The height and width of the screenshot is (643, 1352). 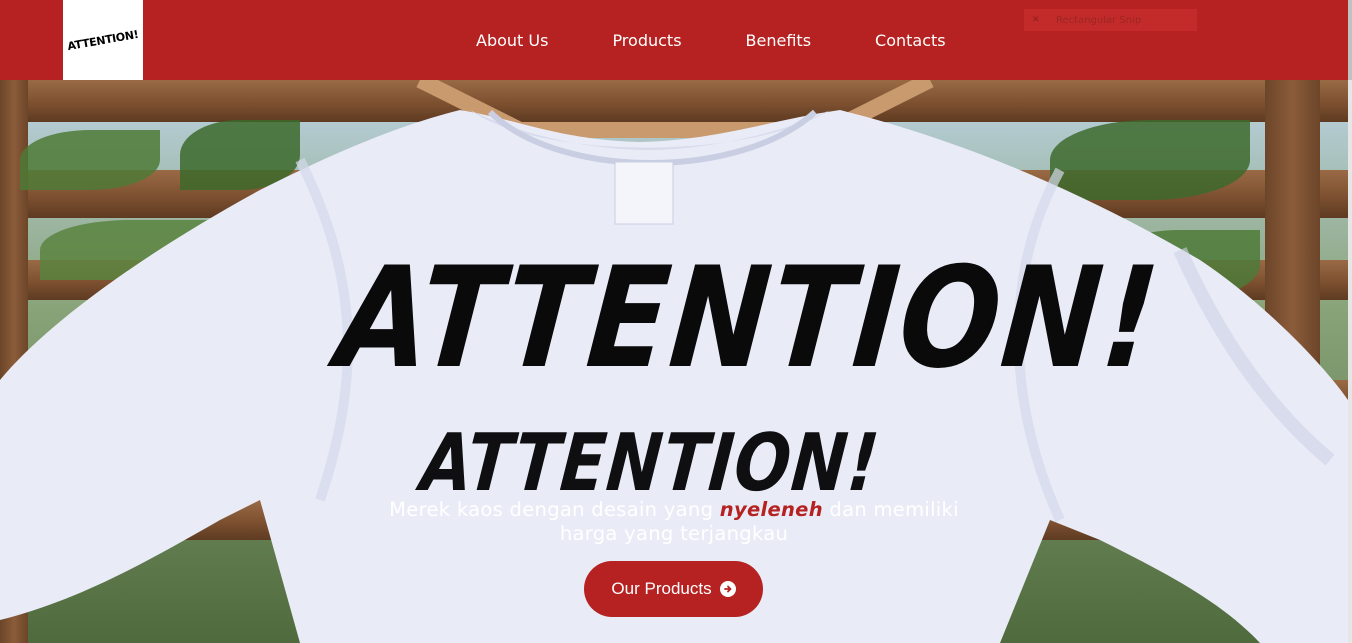 I want to click on nav-item-products: Products, so click(x=646, y=40).